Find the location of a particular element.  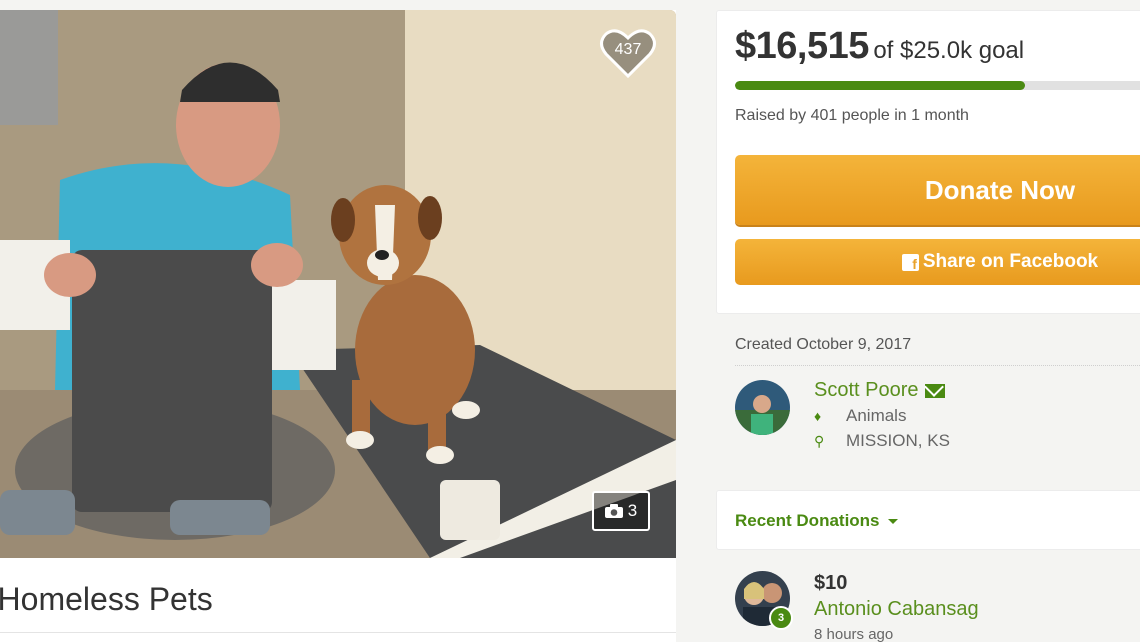

organizer-avatar-image is located at coordinates (762, 407).